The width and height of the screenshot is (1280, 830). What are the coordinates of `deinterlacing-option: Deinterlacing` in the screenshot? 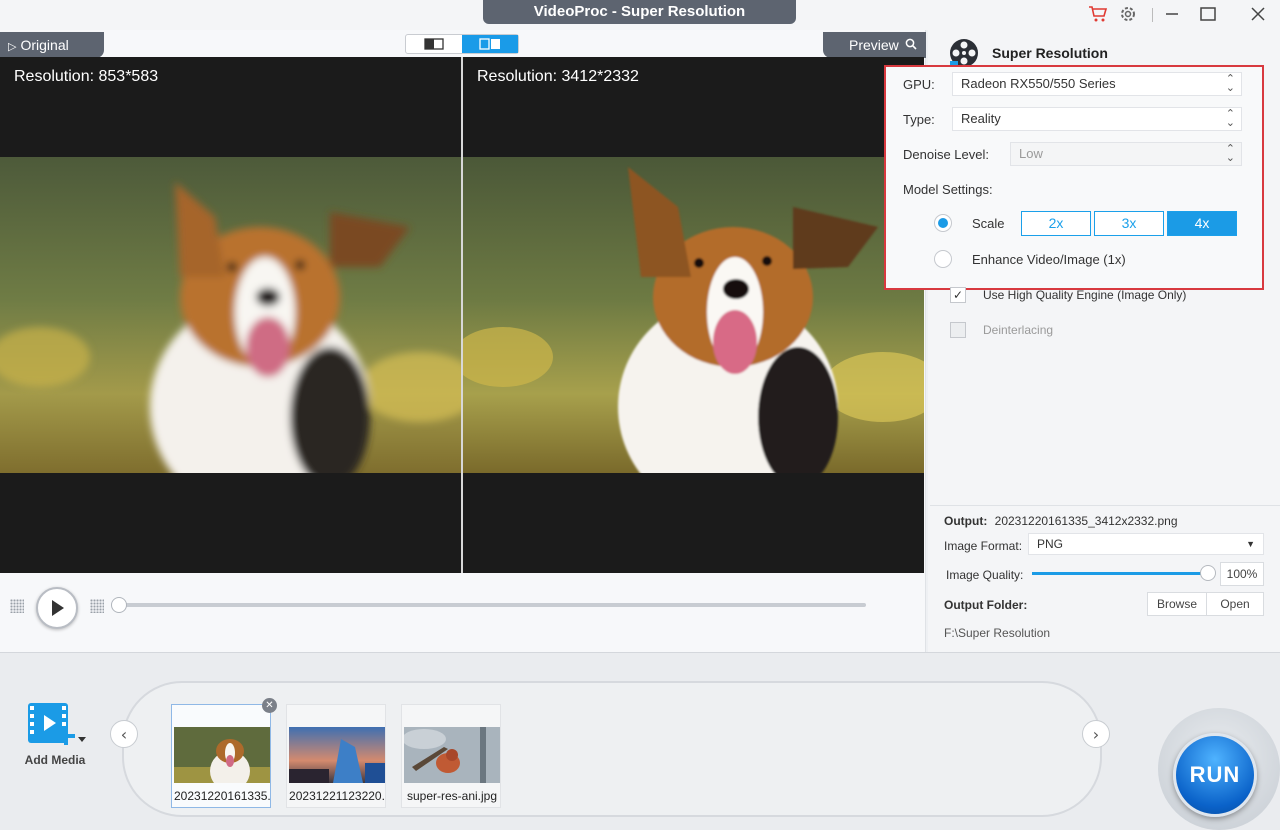 It's located at (1001, 330).